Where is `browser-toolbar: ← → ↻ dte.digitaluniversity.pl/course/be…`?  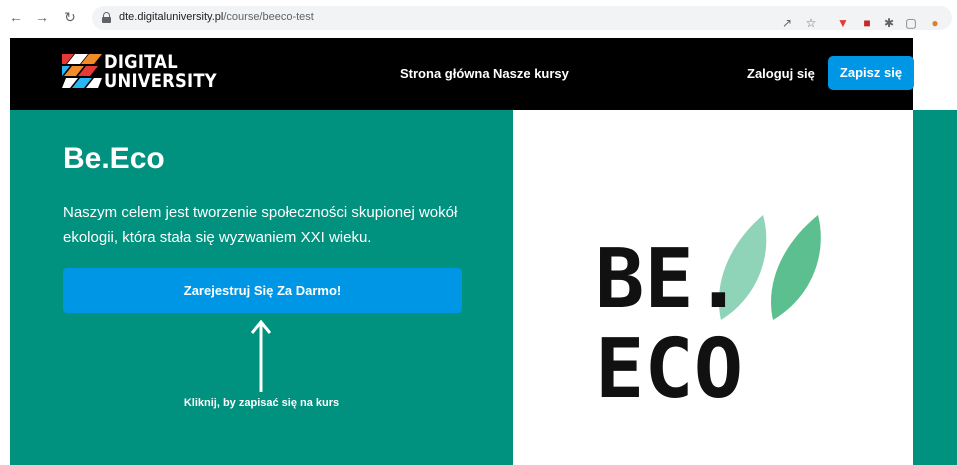
browser-toolbar: ← → ↻ dte.digitaluniversity.pl/course/be… is located at coordinates (478, 18).